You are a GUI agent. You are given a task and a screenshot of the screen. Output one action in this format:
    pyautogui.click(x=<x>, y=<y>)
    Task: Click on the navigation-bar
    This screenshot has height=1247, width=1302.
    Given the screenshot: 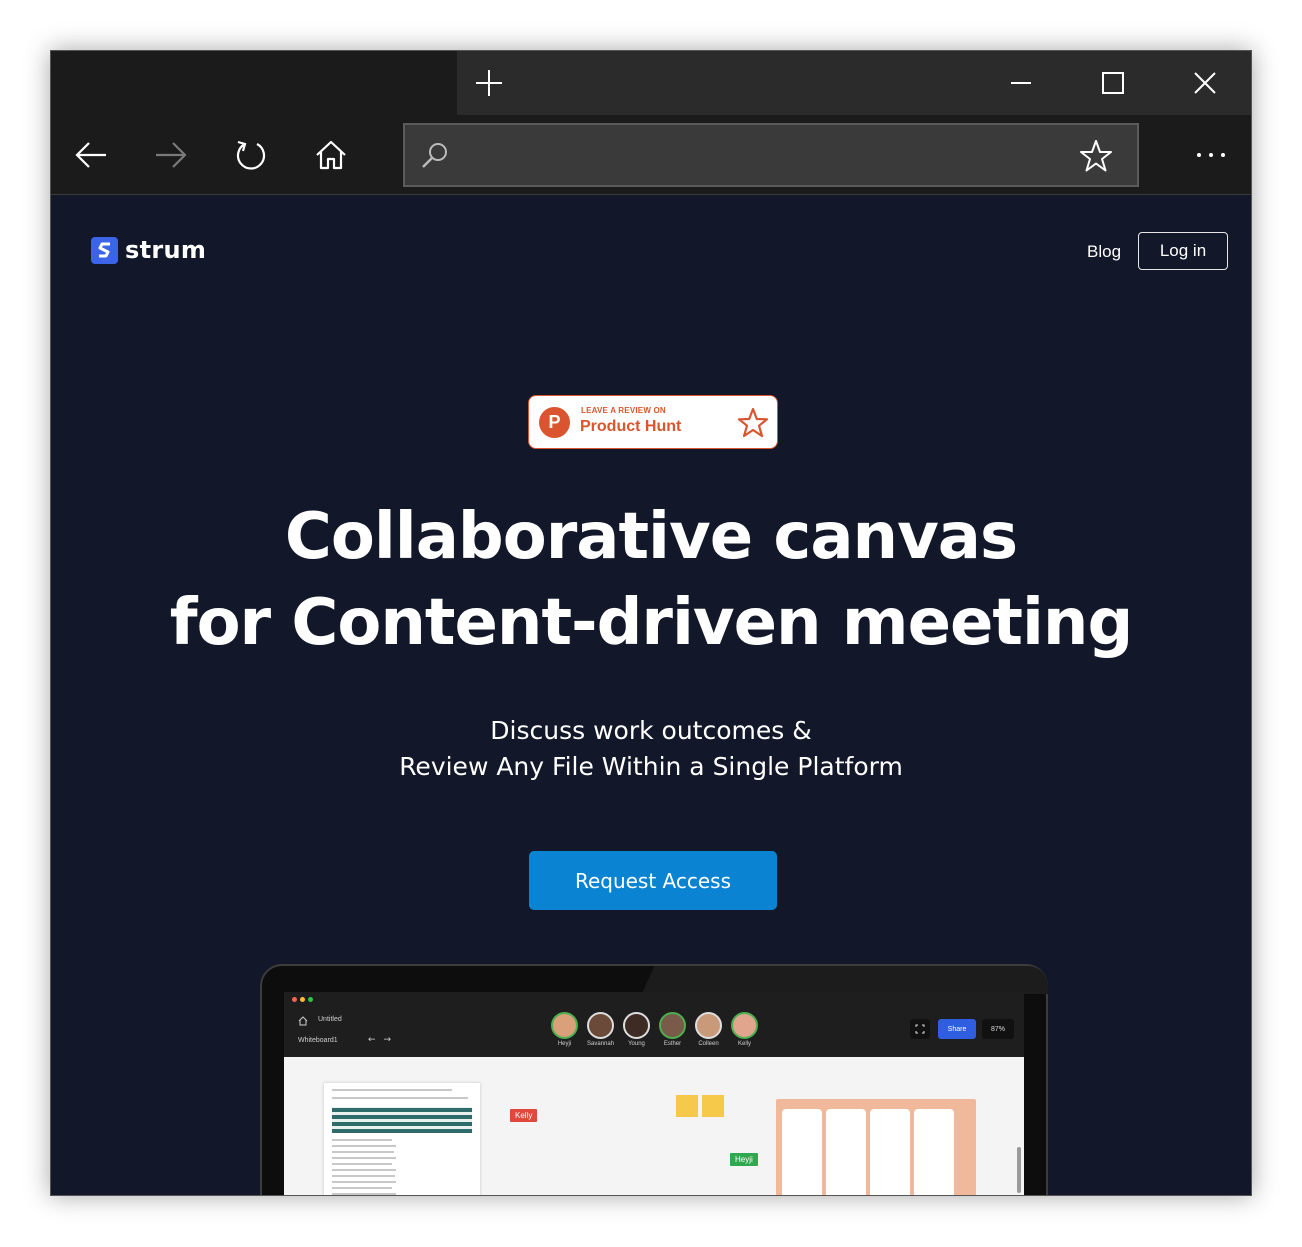 What is the action you would take?
    pyautogui.click(x=651, y=155)
    